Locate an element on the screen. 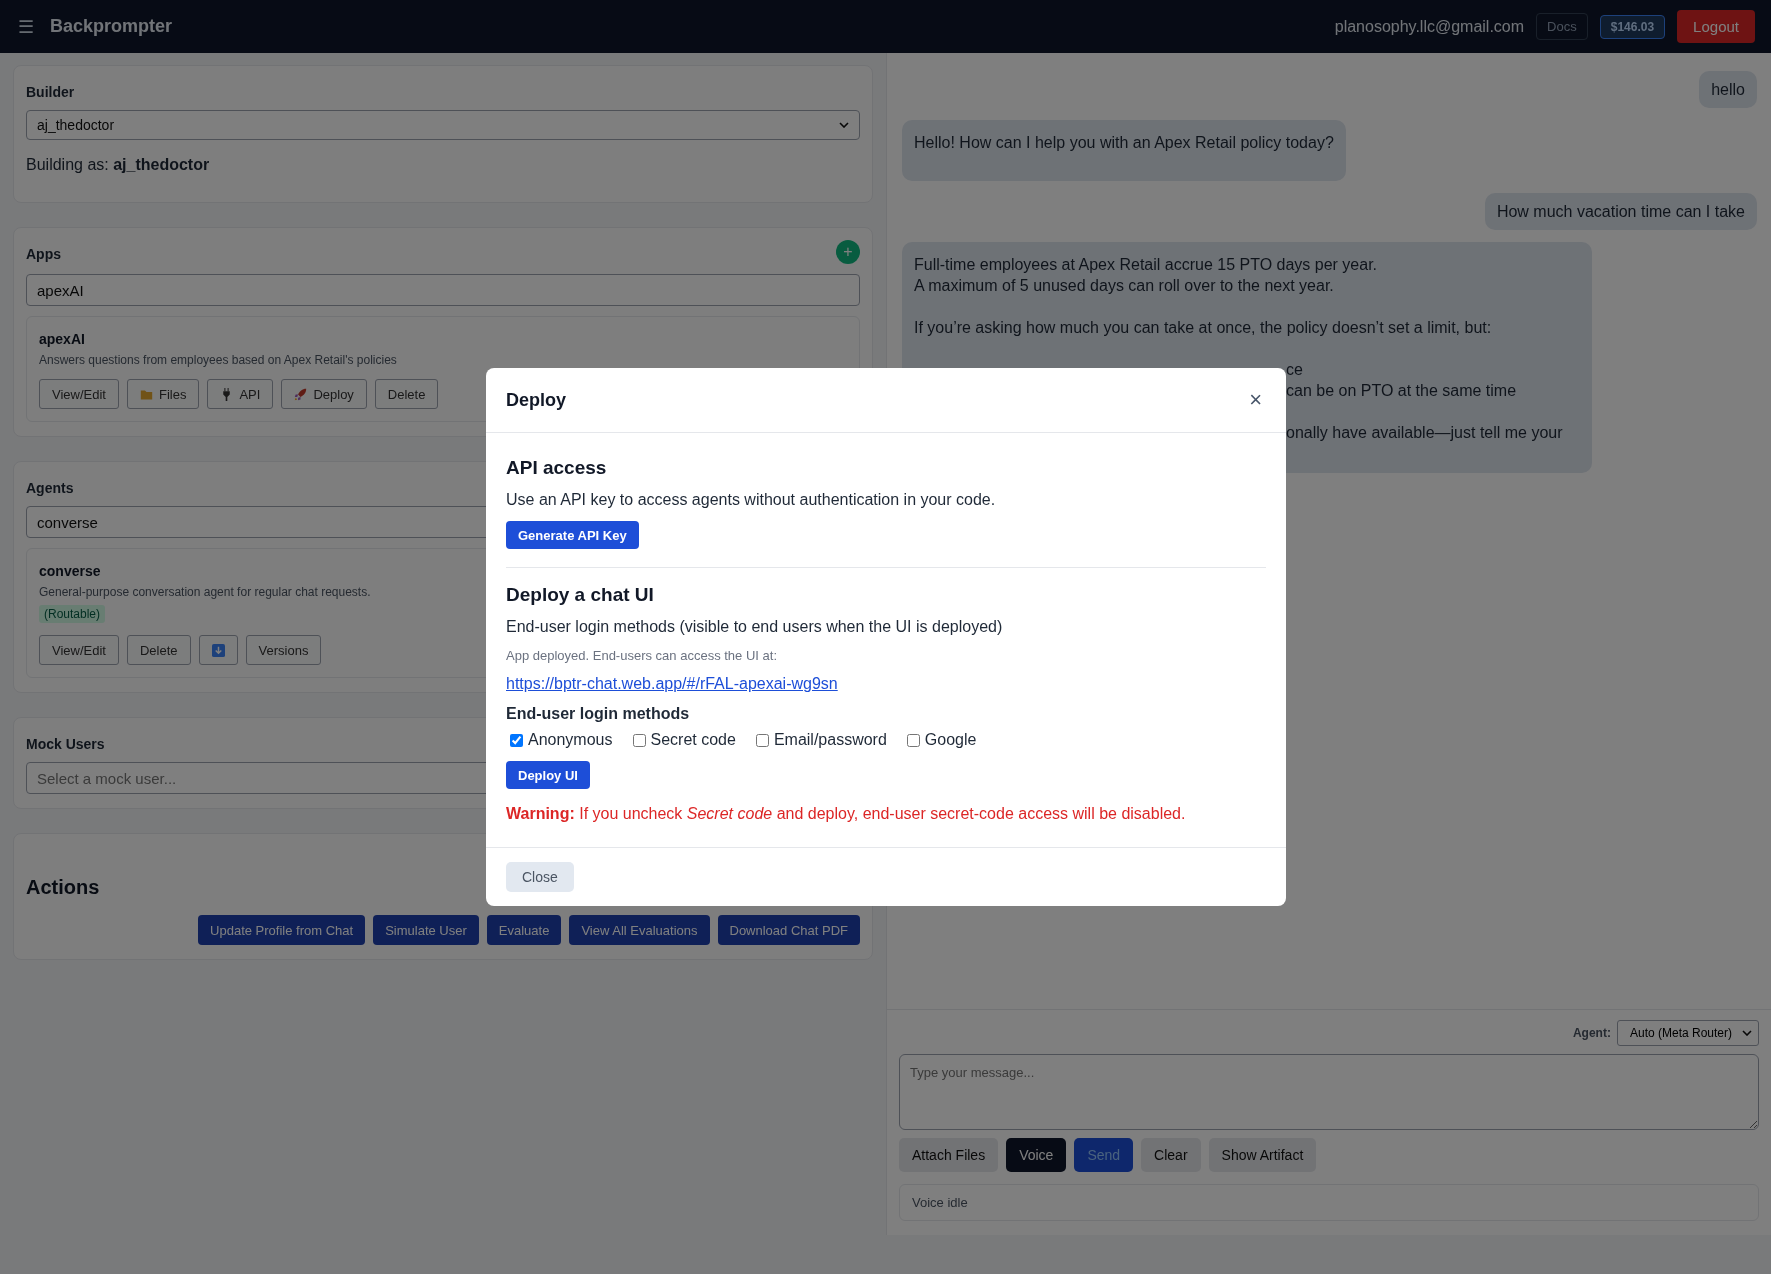  agent-name: converse is located at coordinates (70, 571).